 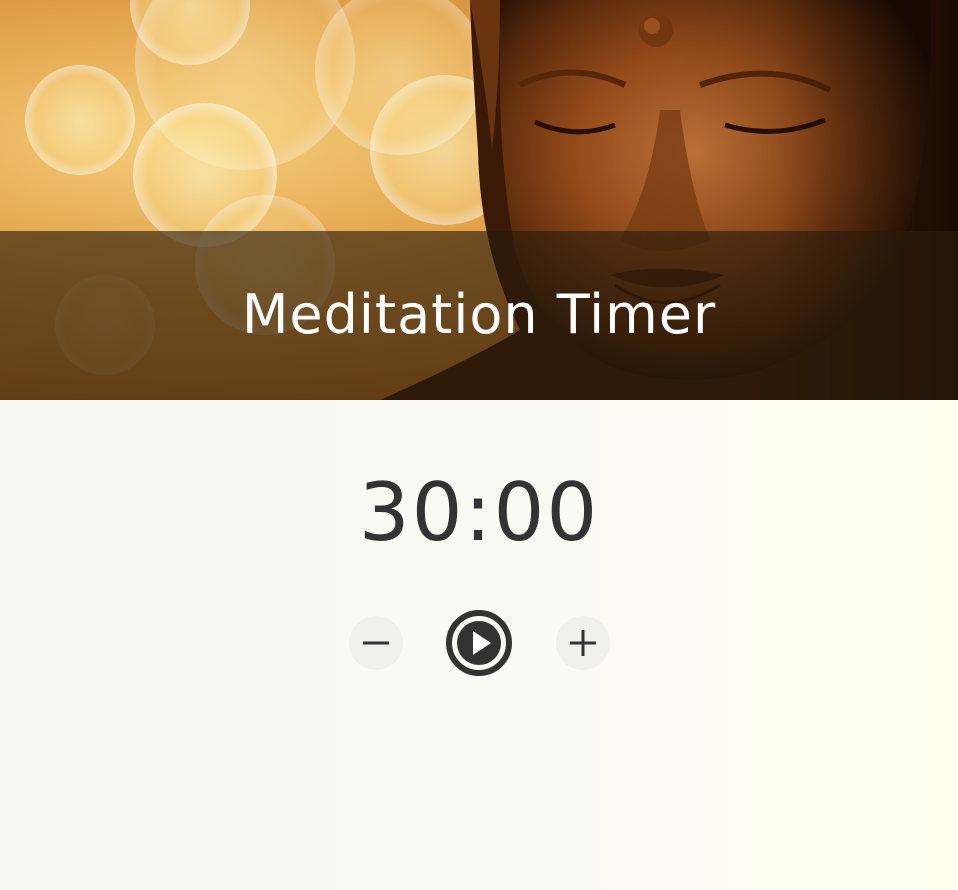 I want to click on plus-icon, so click(x=583, y=643).